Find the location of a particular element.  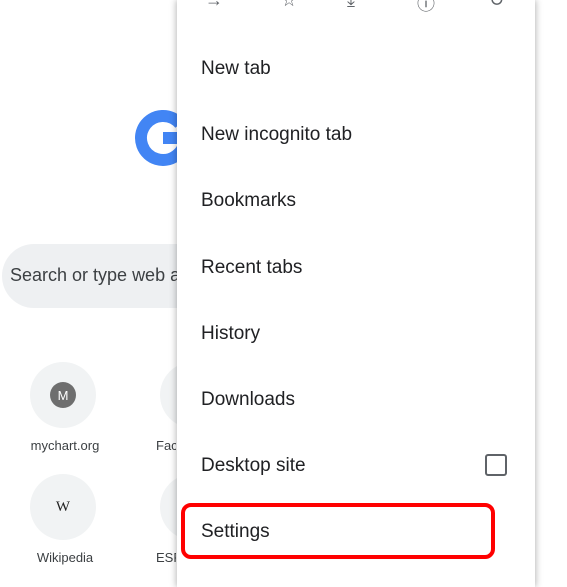

menu-item-bookmarks: Bookmarks is located at coordinates (356, 201).